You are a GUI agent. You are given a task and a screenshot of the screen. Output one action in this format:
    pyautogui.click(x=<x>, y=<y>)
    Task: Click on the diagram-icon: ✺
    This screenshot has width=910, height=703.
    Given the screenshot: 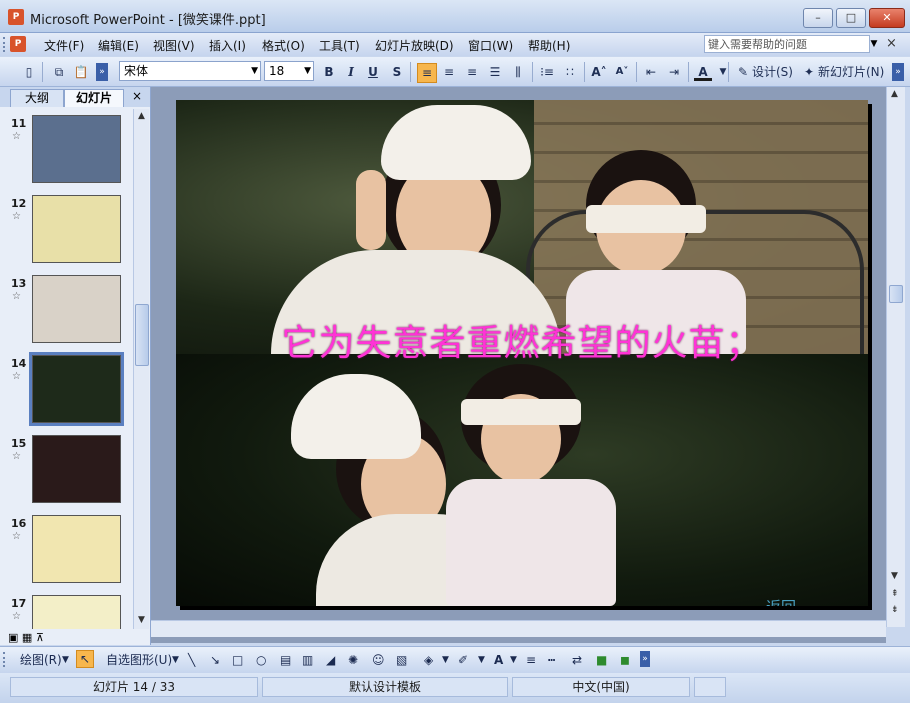 What is the action you would take?
    pyautogui.click(x=353, y=660)
    